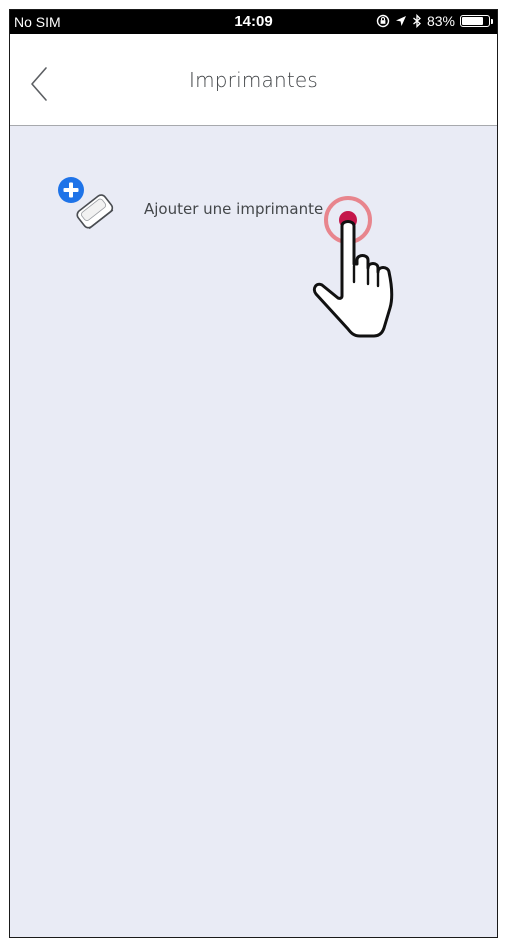 This screenshot has width=507, height=946. What do you see at coordinates (417, 21) in the screenshot?
I see `bluetooth-icon` at bounding box center [417, 21].